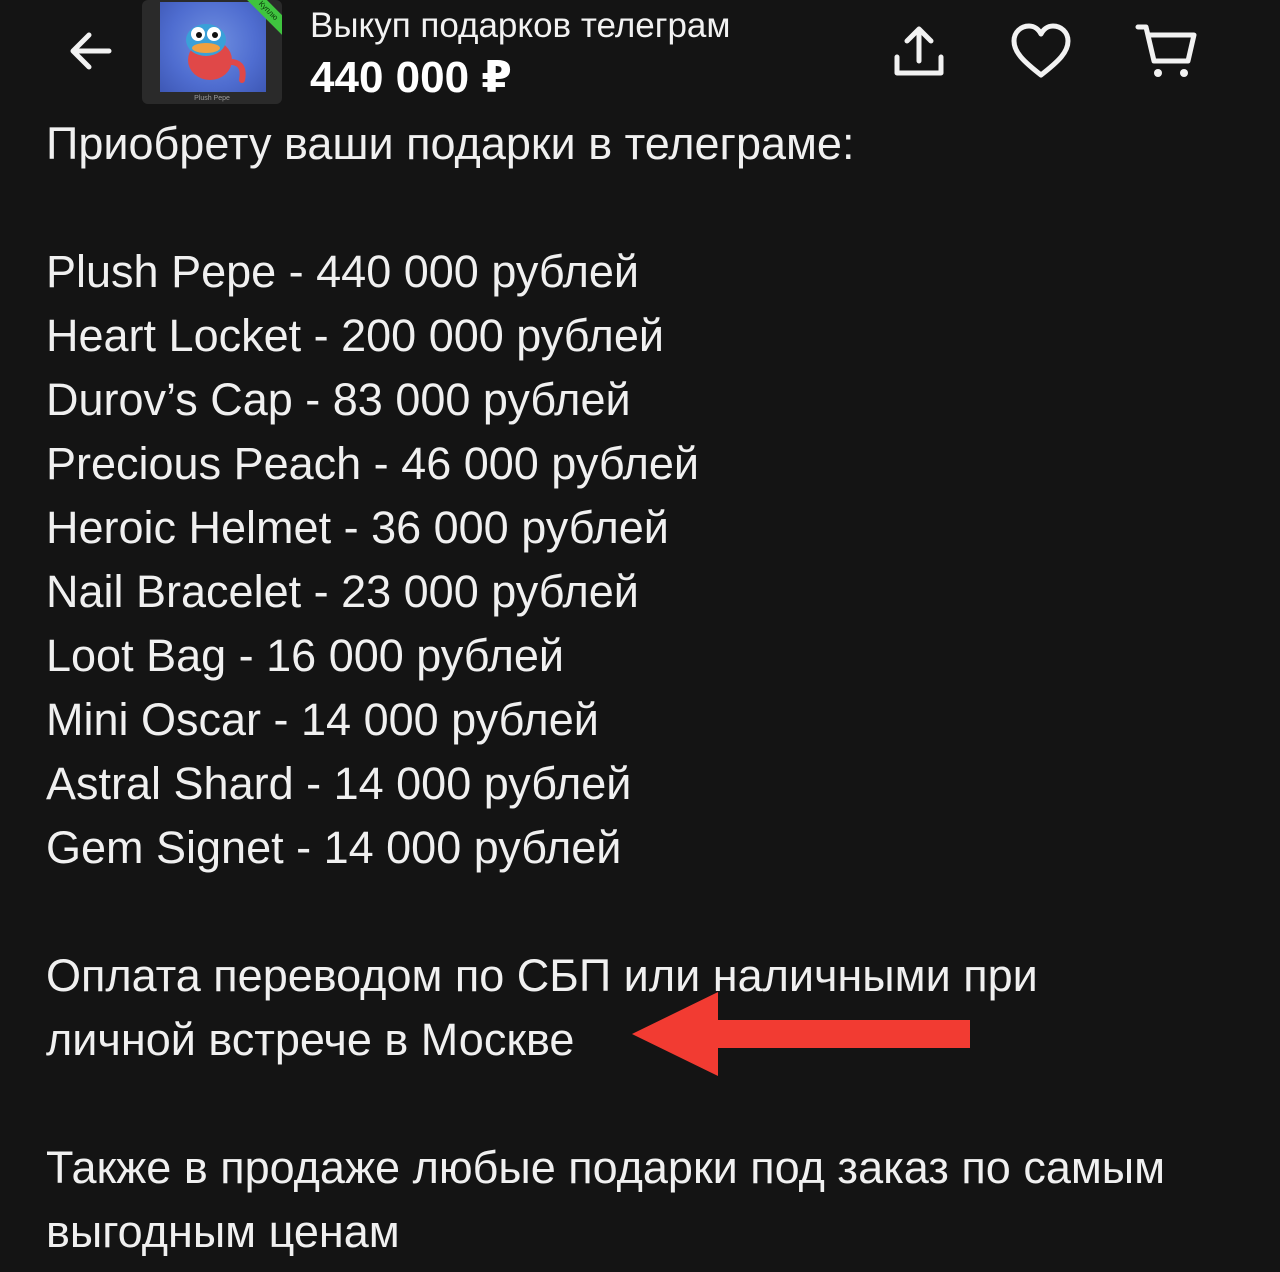 This screenshot has width=1280, height=1272. What do you see at coordinates (334, 847) in the screenshot?
I see `price-list-item: Gem Signet - 14 000 рублей` at bounding box center [334, 847].